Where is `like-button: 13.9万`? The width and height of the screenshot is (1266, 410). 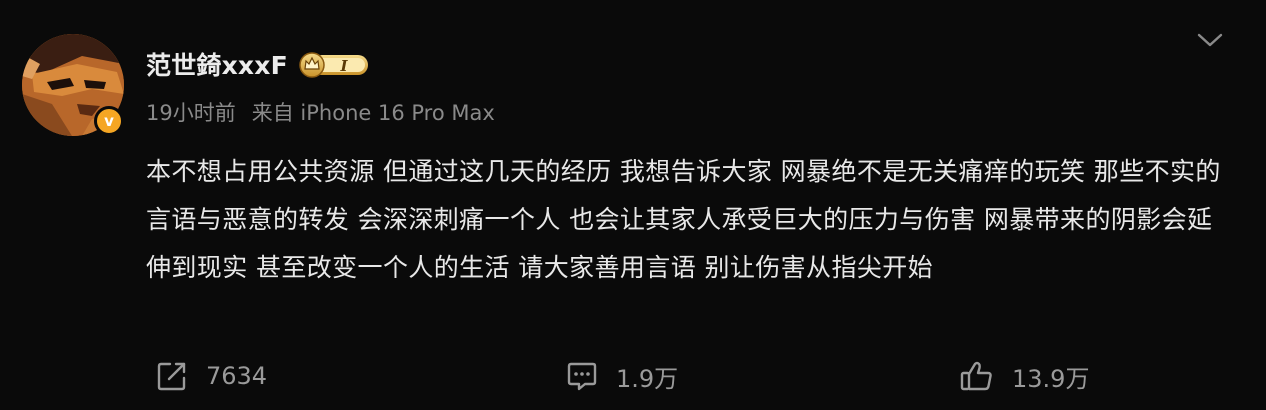 like-button: 13.9万 is located at coordinates (1024, 376).